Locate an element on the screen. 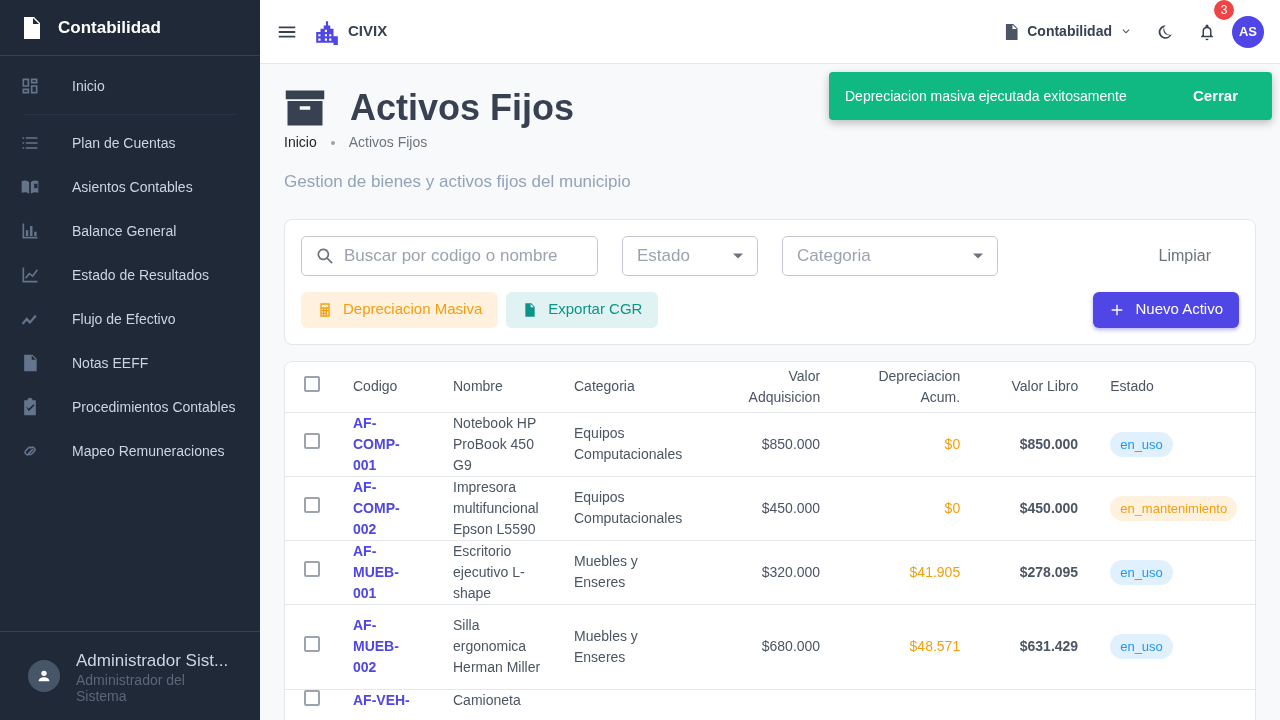  action-button: Exportar CGR is located at coordinates (582, 309).